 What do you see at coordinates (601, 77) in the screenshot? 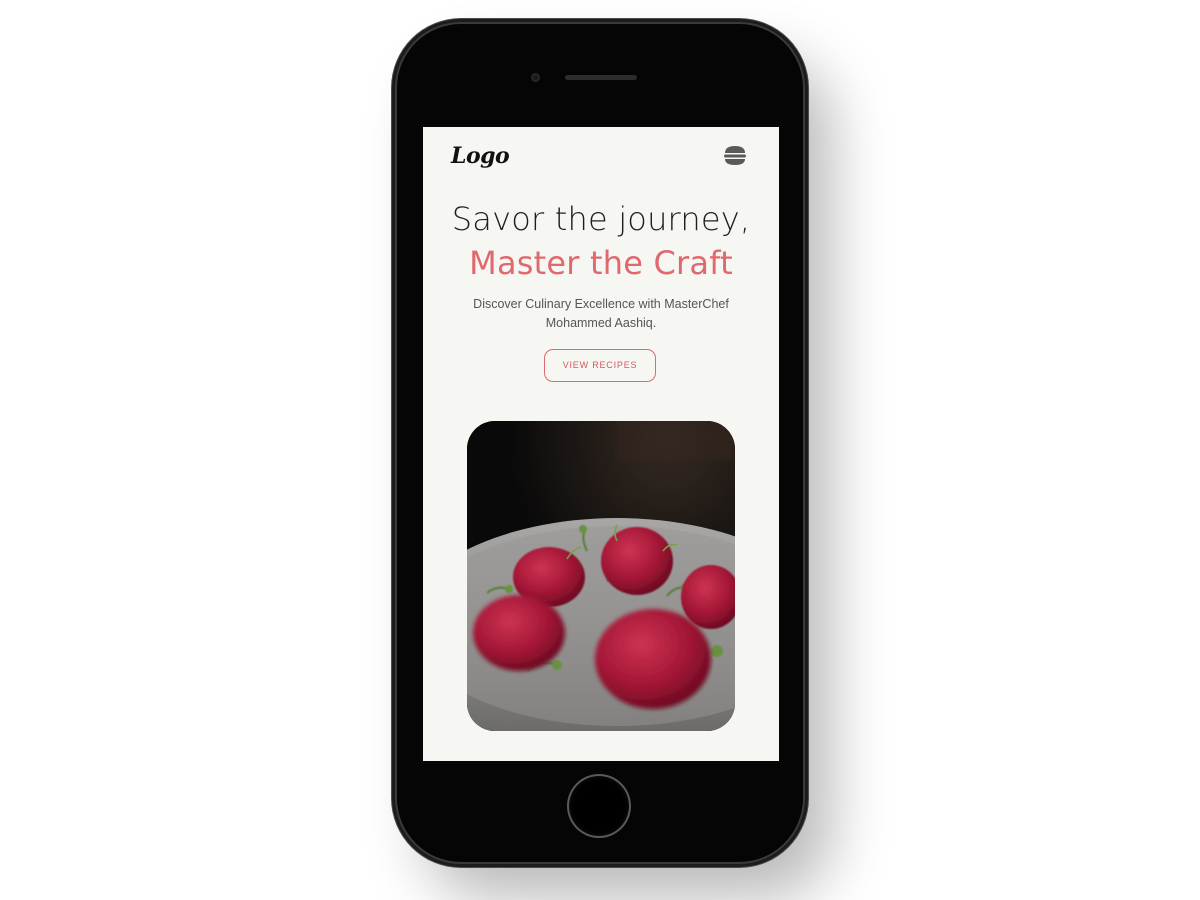
I see `earpiece-speaker` at bounding box center [601, 77].